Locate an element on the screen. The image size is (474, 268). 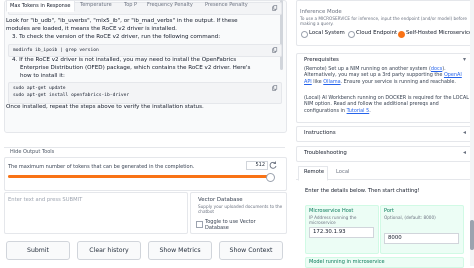
instructions-title: Instructions is located at coordinates (320, 133).